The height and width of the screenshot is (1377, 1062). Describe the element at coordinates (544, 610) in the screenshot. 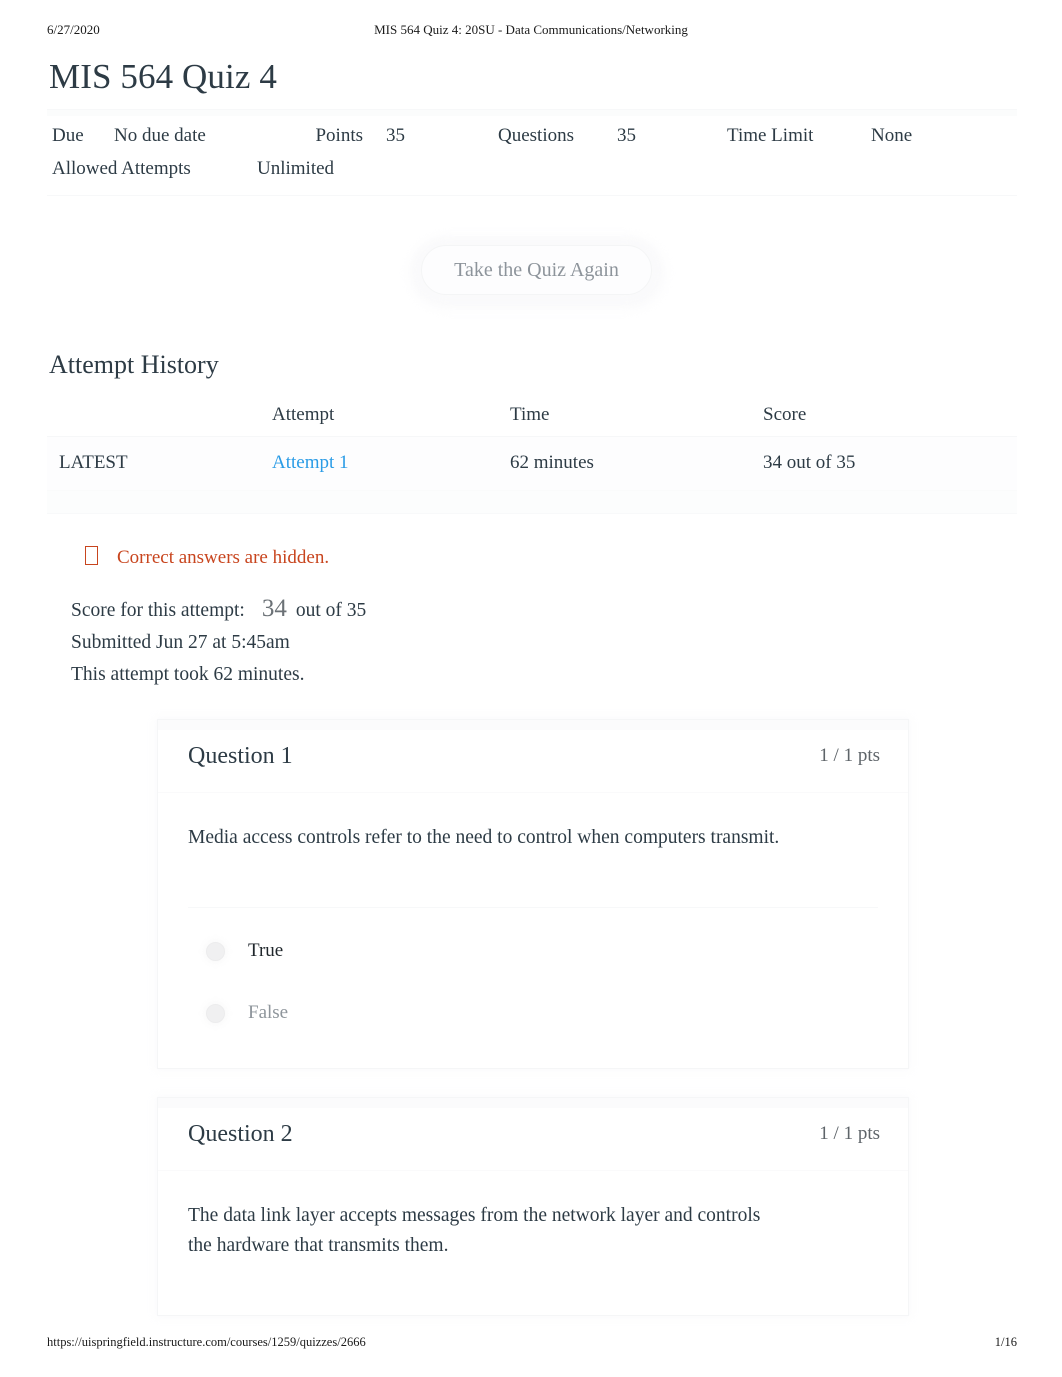

I see `score-for-attempt-line: Score for this attempt: 34 out of 35` at that location.